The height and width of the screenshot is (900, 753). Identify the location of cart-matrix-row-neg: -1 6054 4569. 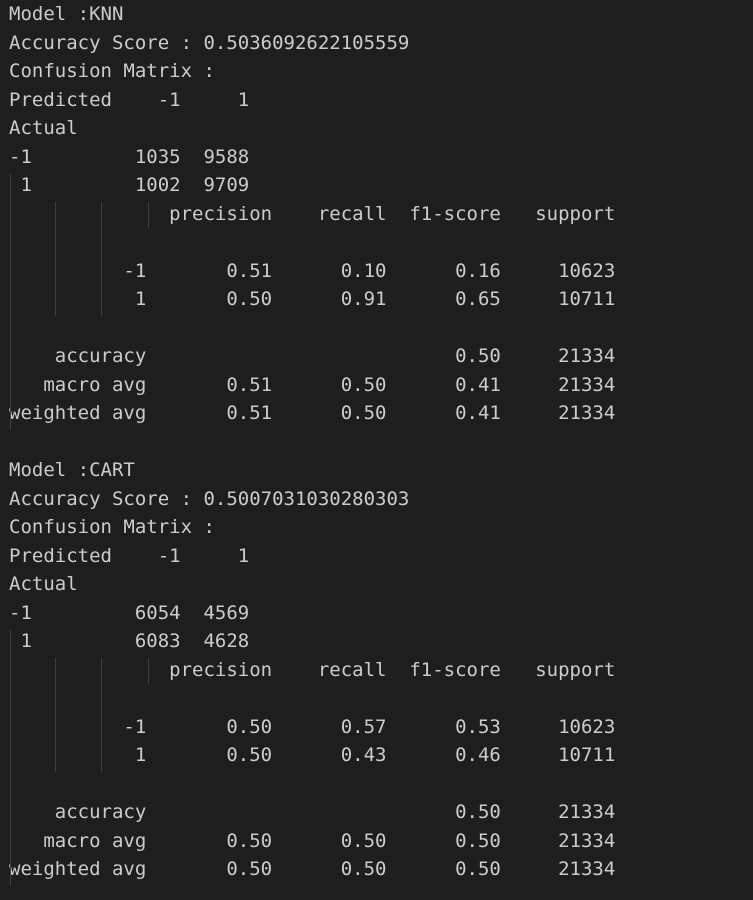
(129, 613).